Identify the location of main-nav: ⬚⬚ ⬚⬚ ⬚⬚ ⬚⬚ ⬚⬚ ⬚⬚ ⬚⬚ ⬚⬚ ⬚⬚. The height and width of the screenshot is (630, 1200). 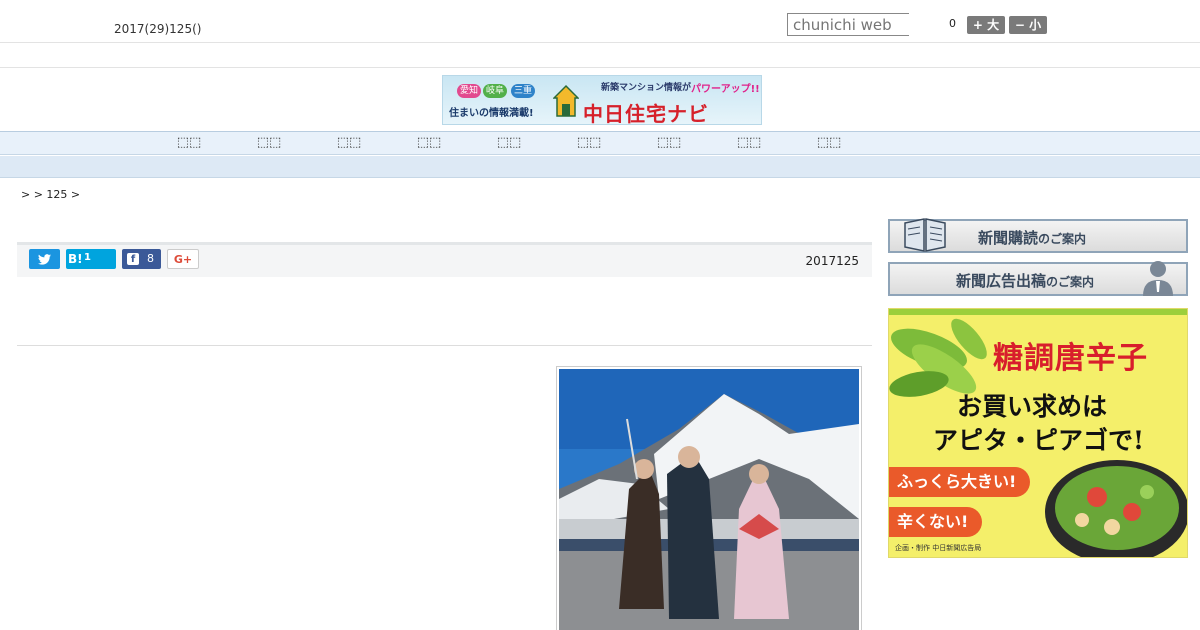
(600, 143).